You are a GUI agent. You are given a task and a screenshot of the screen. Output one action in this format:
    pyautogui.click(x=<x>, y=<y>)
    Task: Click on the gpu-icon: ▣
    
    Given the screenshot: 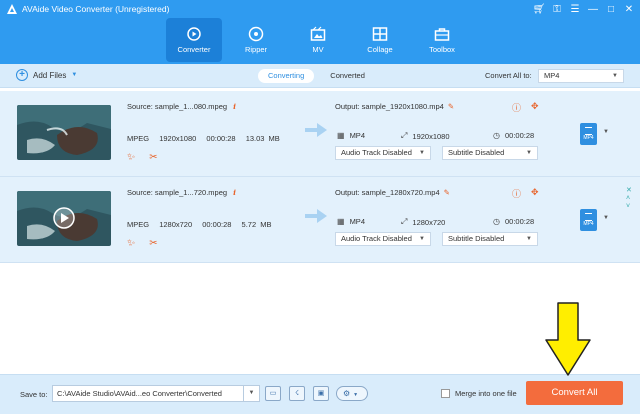 What is the action you would take?
    pyautogui.click(x=321, y=393)
    